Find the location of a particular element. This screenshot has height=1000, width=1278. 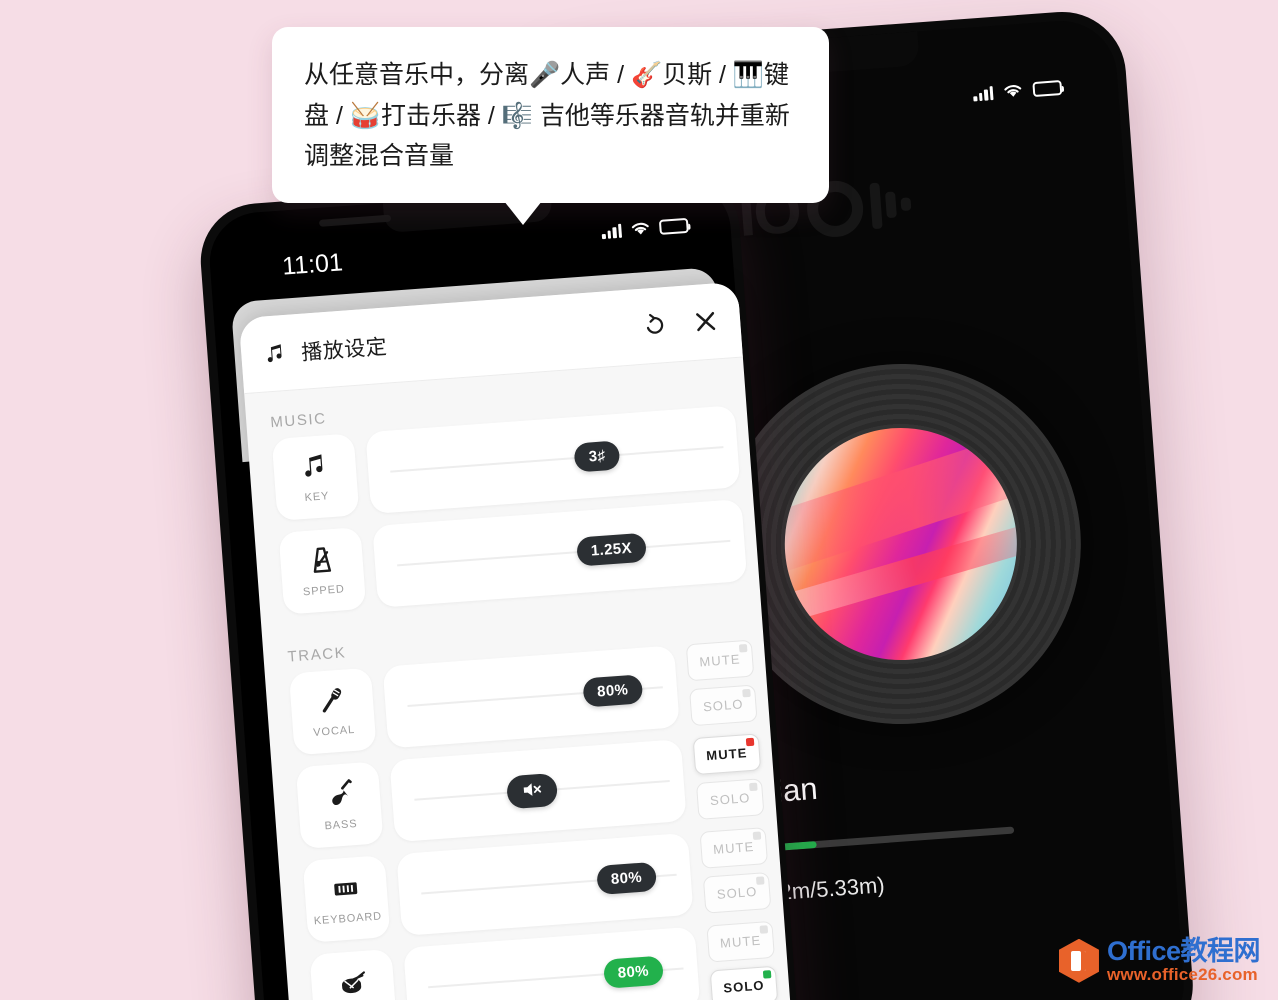

status-bar-time: 11:01 is located at coordinates (312, 264).